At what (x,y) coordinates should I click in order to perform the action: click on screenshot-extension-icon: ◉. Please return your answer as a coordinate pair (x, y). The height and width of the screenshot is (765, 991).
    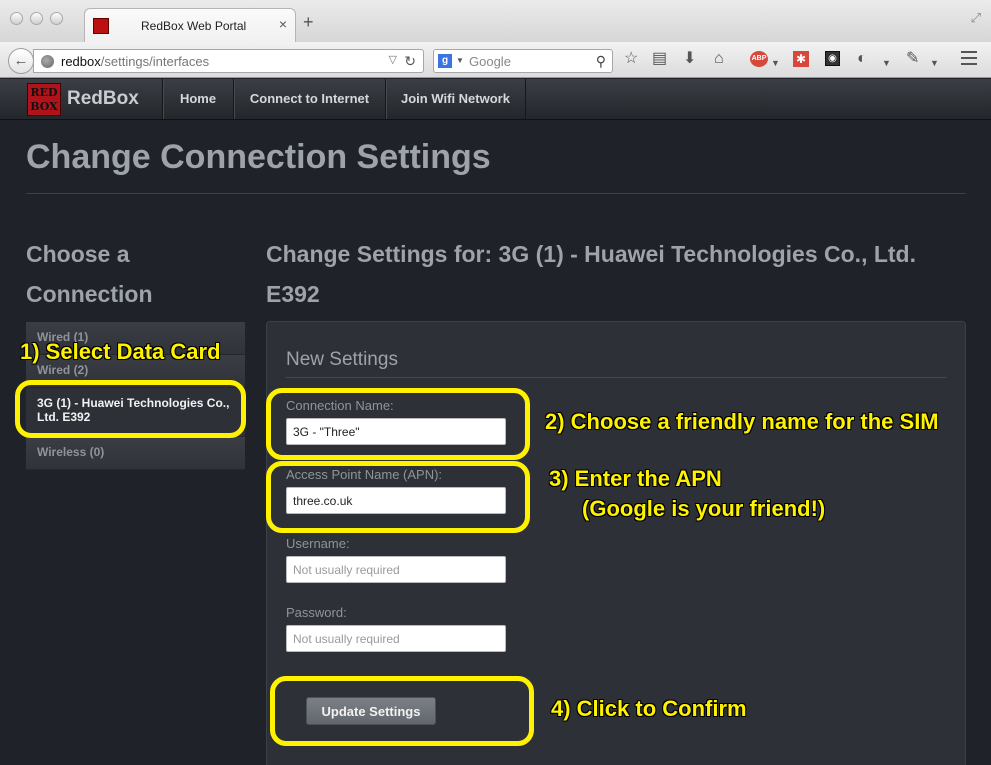
    Looking at the image, I should click on (832, 58).